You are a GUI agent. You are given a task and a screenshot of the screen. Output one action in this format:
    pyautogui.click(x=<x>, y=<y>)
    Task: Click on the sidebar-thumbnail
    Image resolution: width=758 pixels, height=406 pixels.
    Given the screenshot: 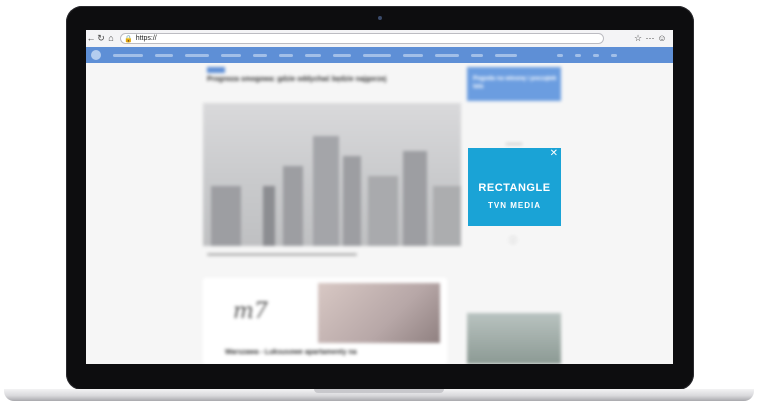 What is the action you would take?
    pyautogui.click(x=514, y=338)
    